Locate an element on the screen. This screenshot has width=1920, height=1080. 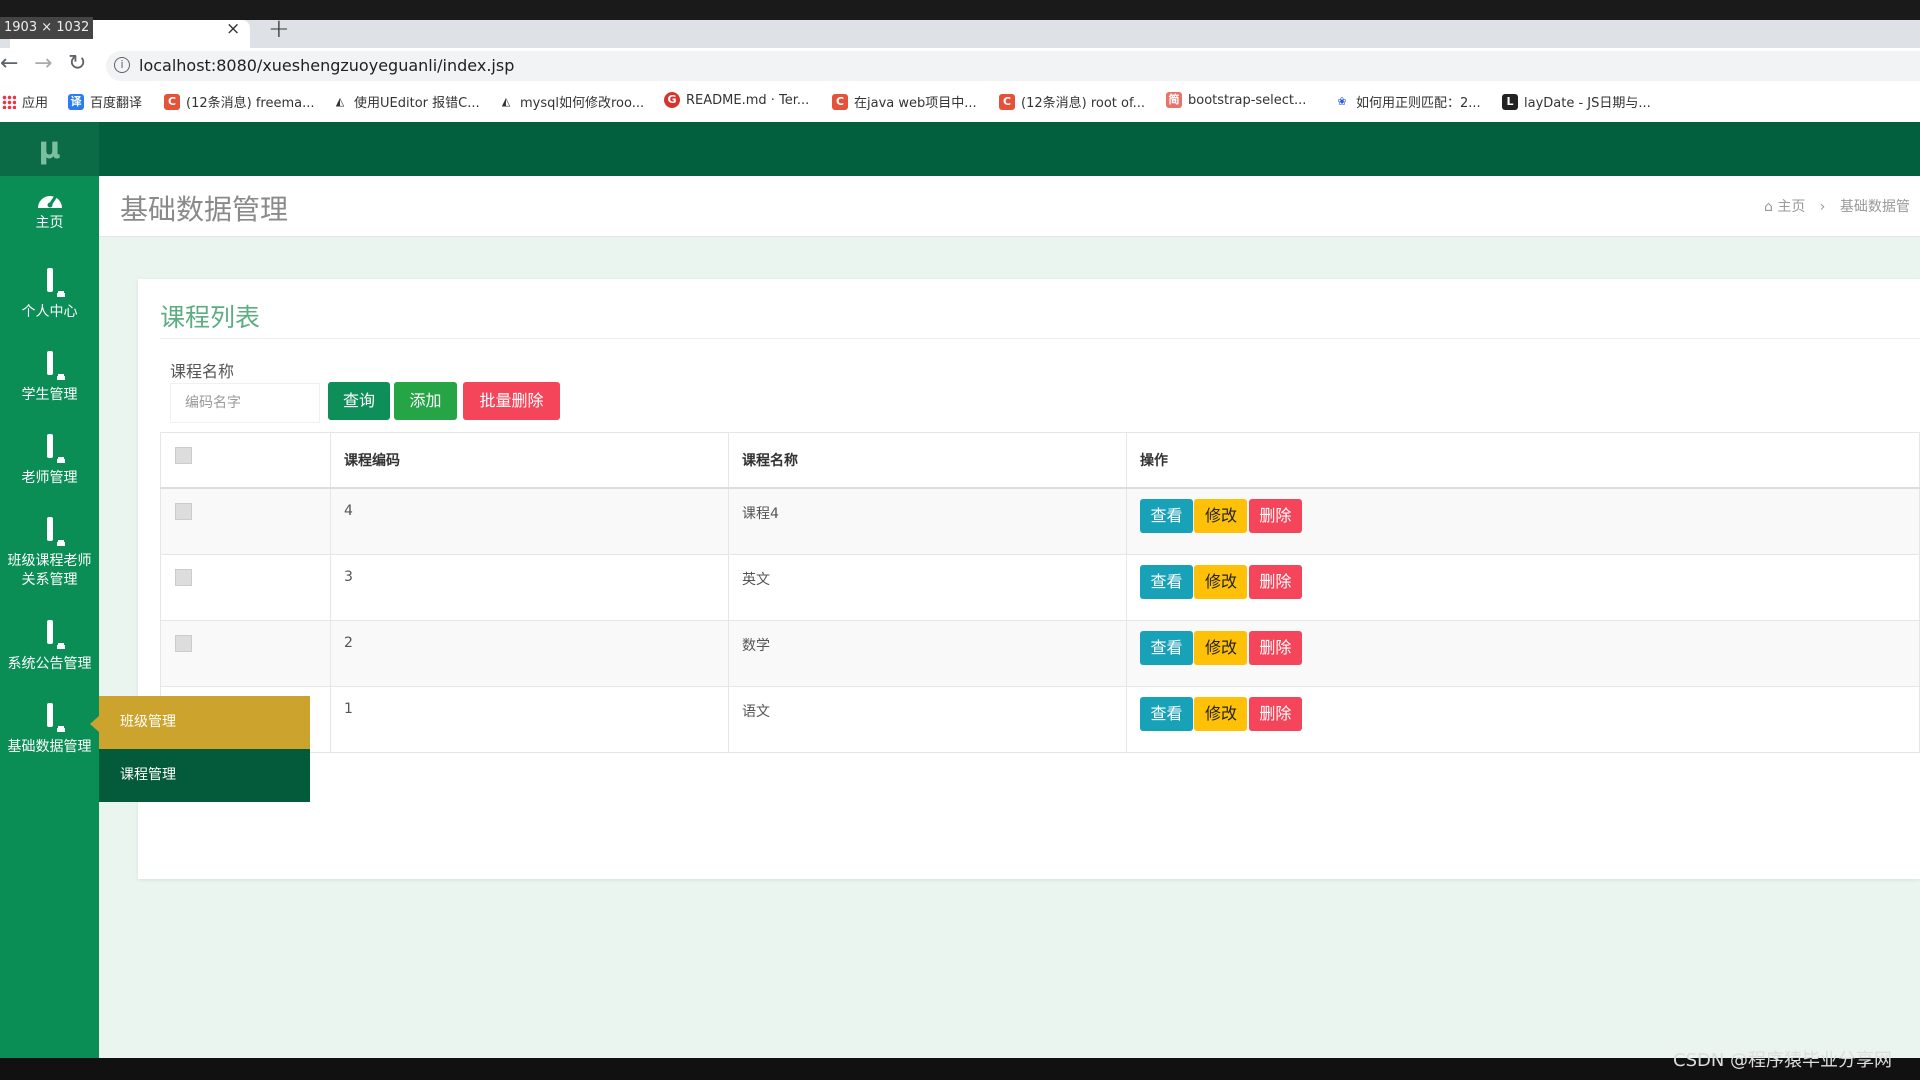
sidebar-item-teachers: 老师管理 is located at coordinates (49, 461).